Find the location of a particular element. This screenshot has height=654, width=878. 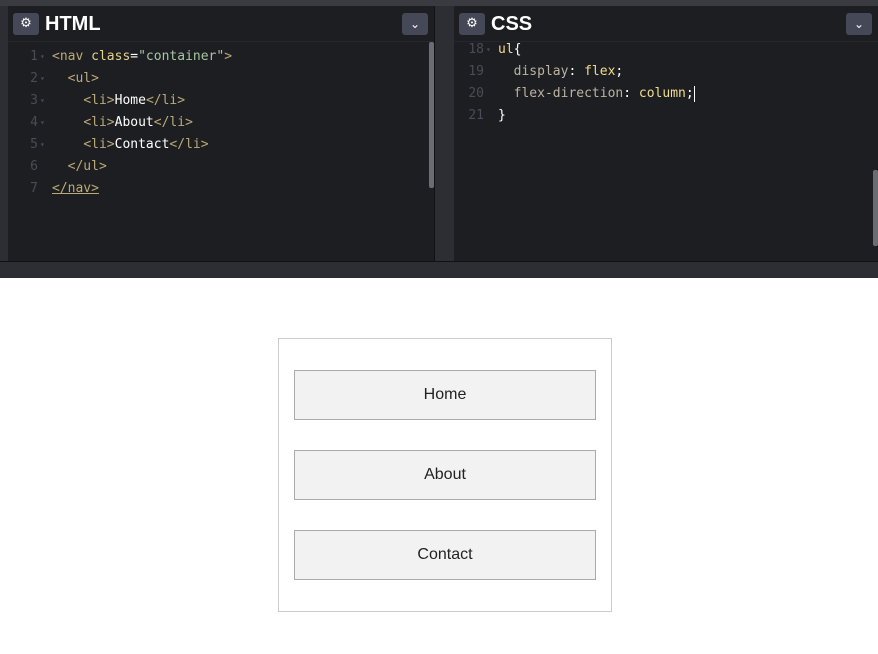

line-number: 20 is located at coordinates (476, 93).